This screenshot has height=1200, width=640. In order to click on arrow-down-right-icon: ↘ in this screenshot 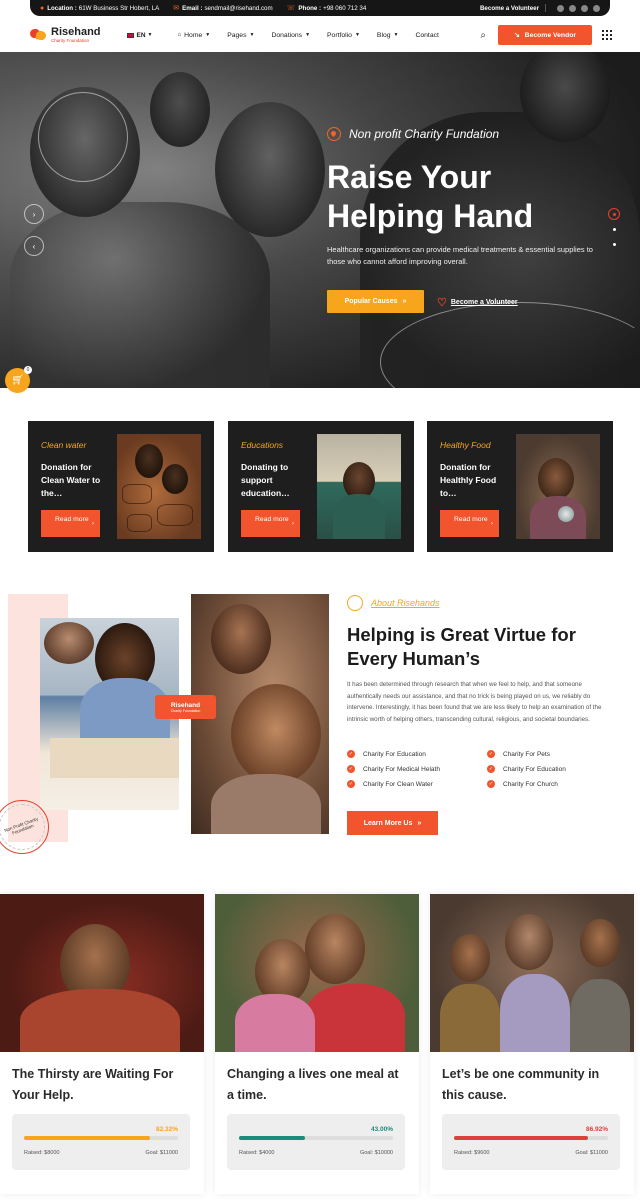, I will do `click(516, 35)`.